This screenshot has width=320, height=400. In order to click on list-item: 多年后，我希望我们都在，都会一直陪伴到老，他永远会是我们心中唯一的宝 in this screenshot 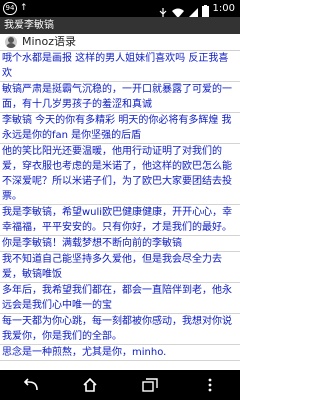, I will do `click(120, 298)`.